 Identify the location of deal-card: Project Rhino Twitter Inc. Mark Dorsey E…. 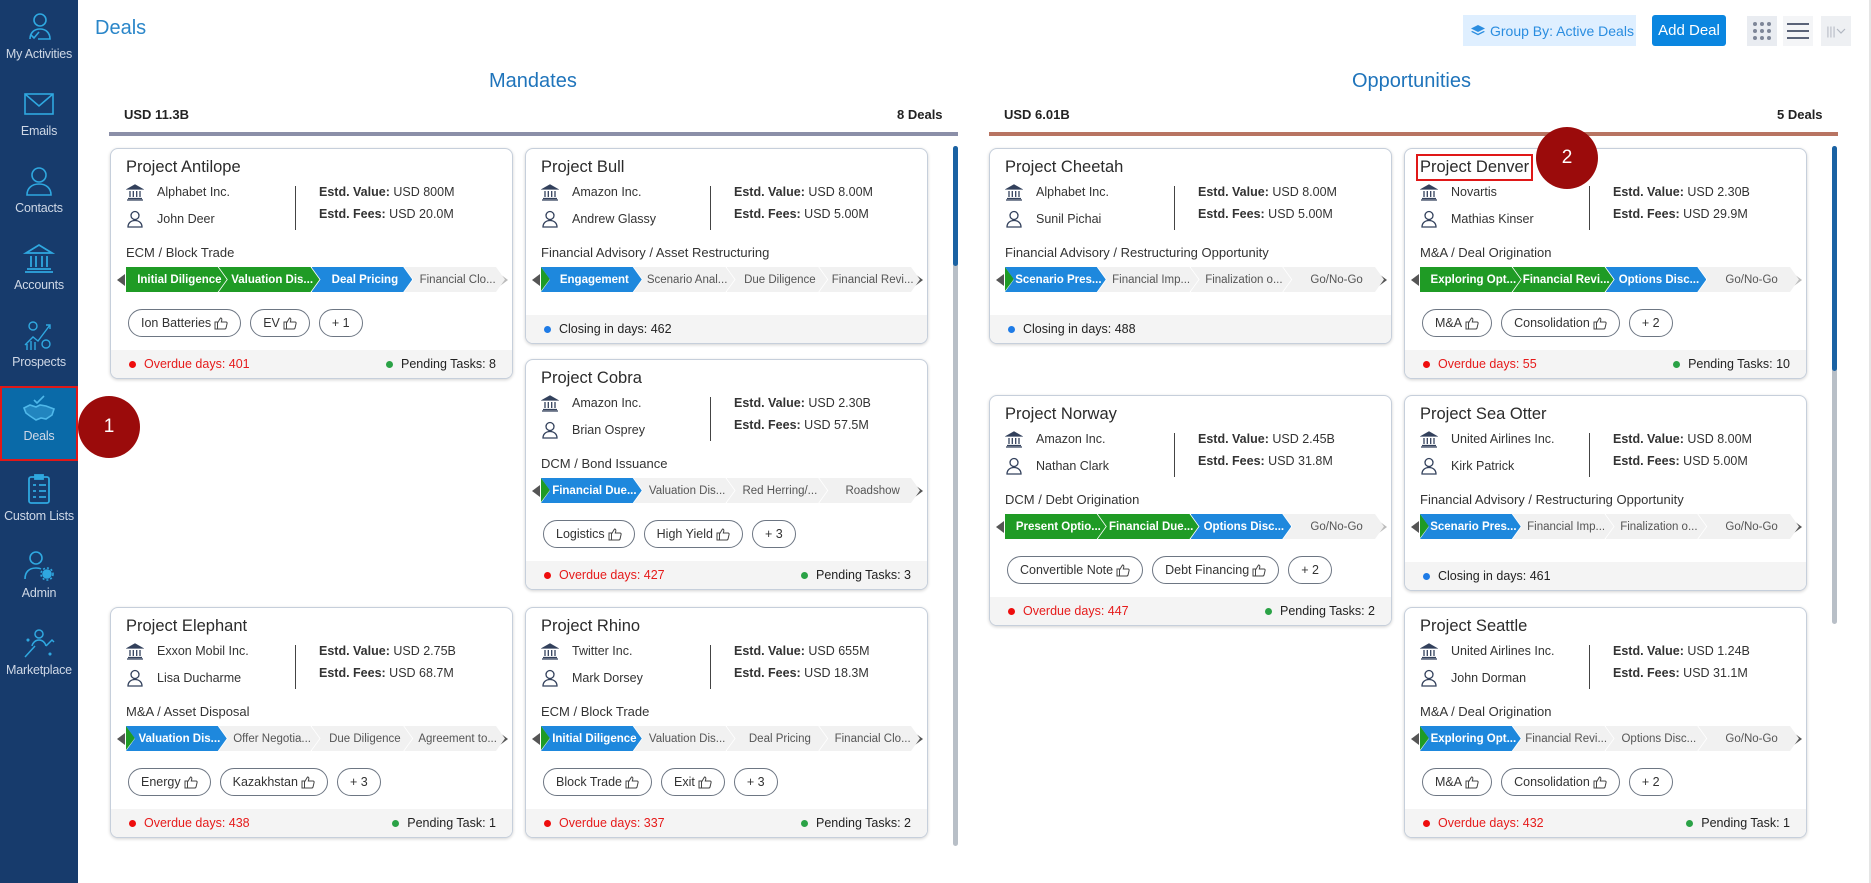
(726, 722).